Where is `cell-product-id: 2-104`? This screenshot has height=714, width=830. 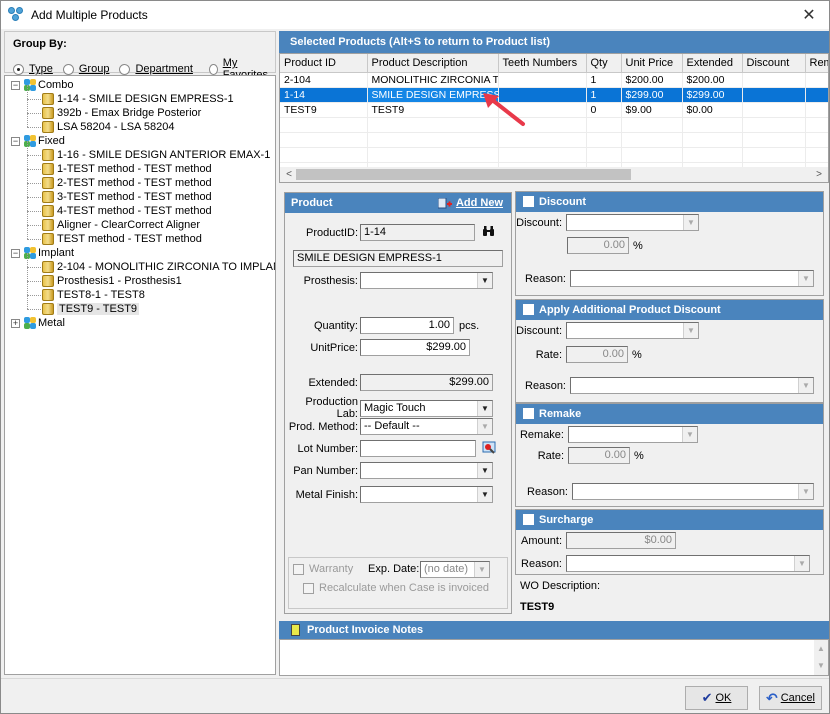
cell-product-id: 2-104 is located at coordinates (324, 80).